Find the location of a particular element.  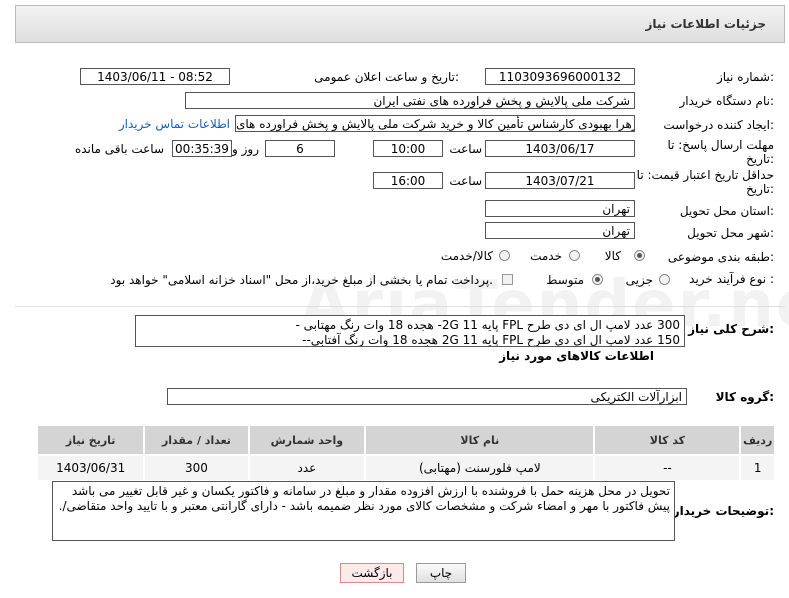

category-radio-service is located at coordinates (574, 255).